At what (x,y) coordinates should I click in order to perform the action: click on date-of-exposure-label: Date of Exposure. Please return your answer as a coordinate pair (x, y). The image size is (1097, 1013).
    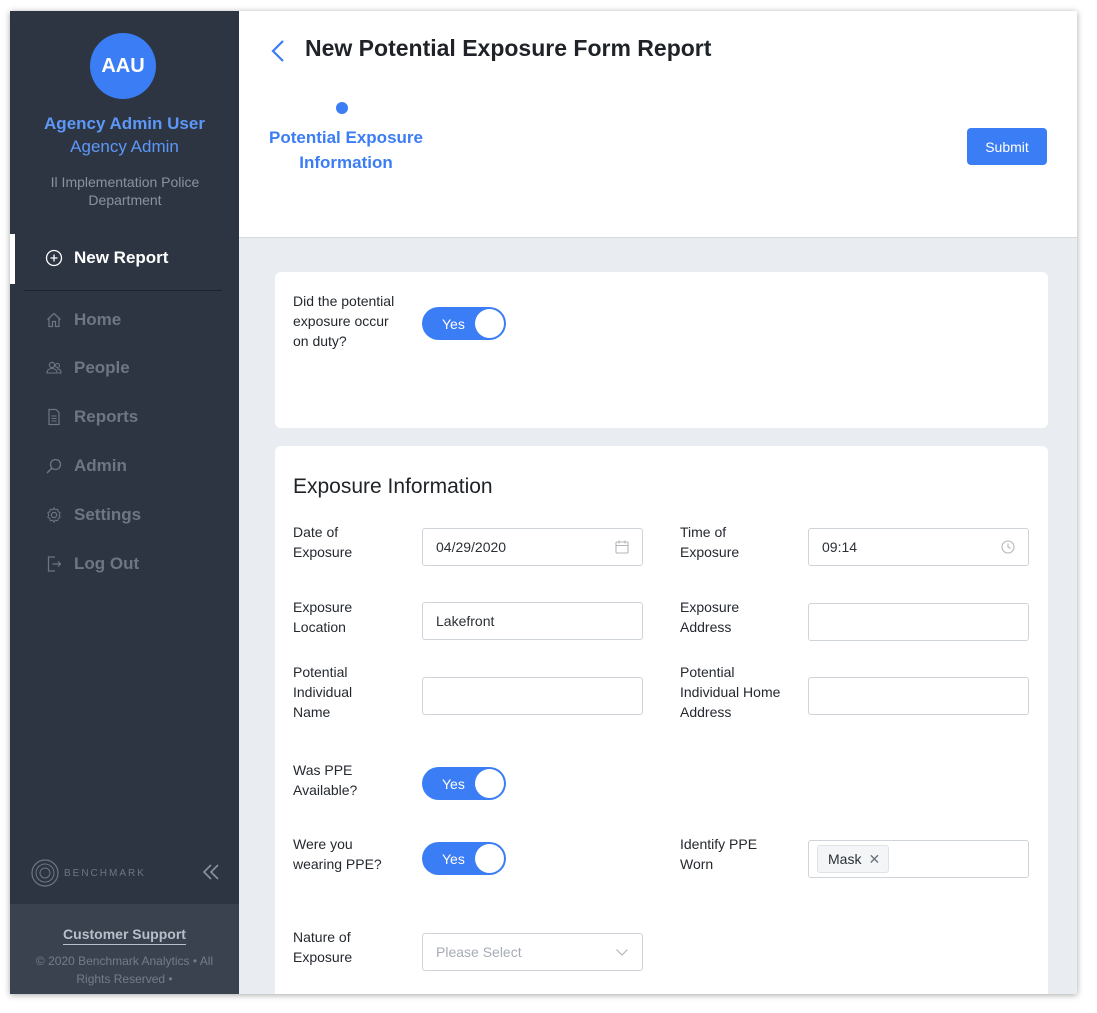
    Looking at the image, I should click on (323, 542).